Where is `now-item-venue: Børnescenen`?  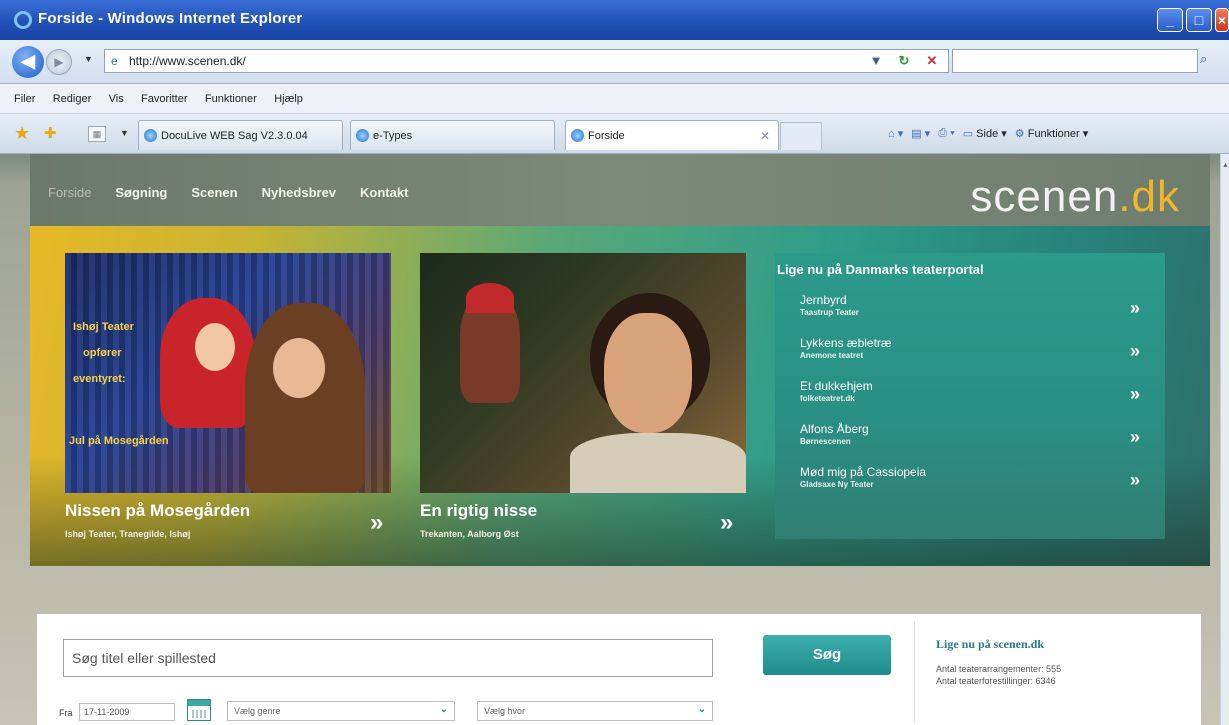
now-item-venue: Børnescenen is located at coordinates (825, 441).